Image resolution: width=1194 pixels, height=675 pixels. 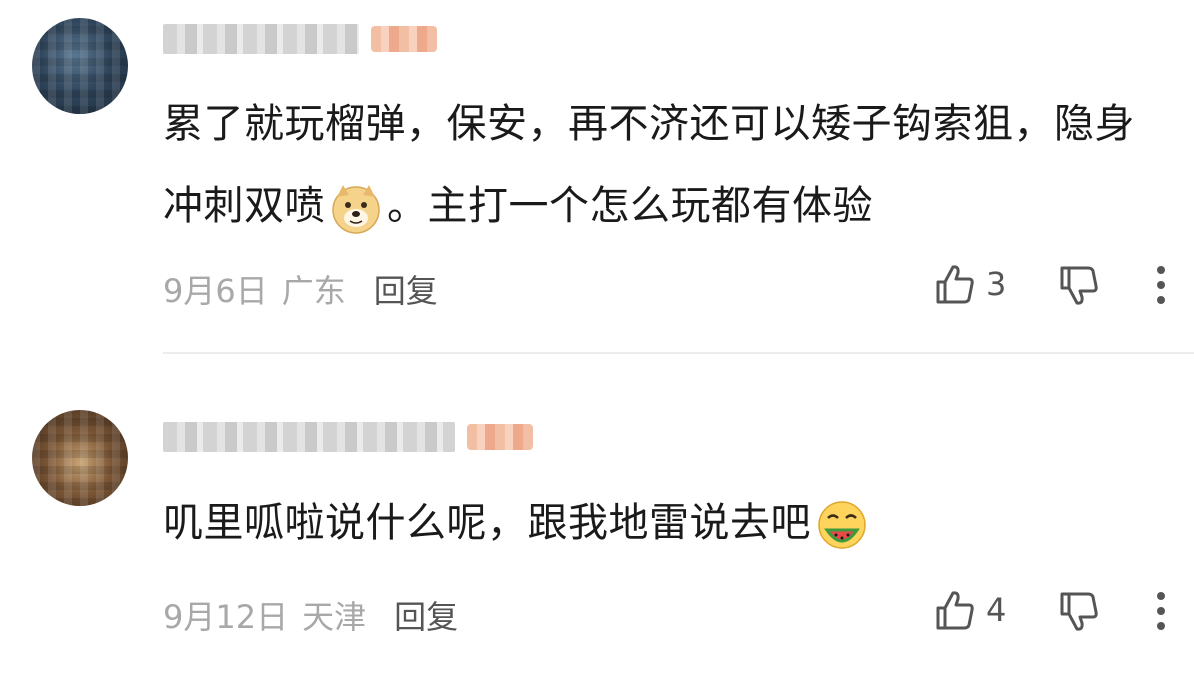 I want to click on comment-text: 叽里呱啦说什么呢，跟我地雷说去吧, so click(x=663, y=523).